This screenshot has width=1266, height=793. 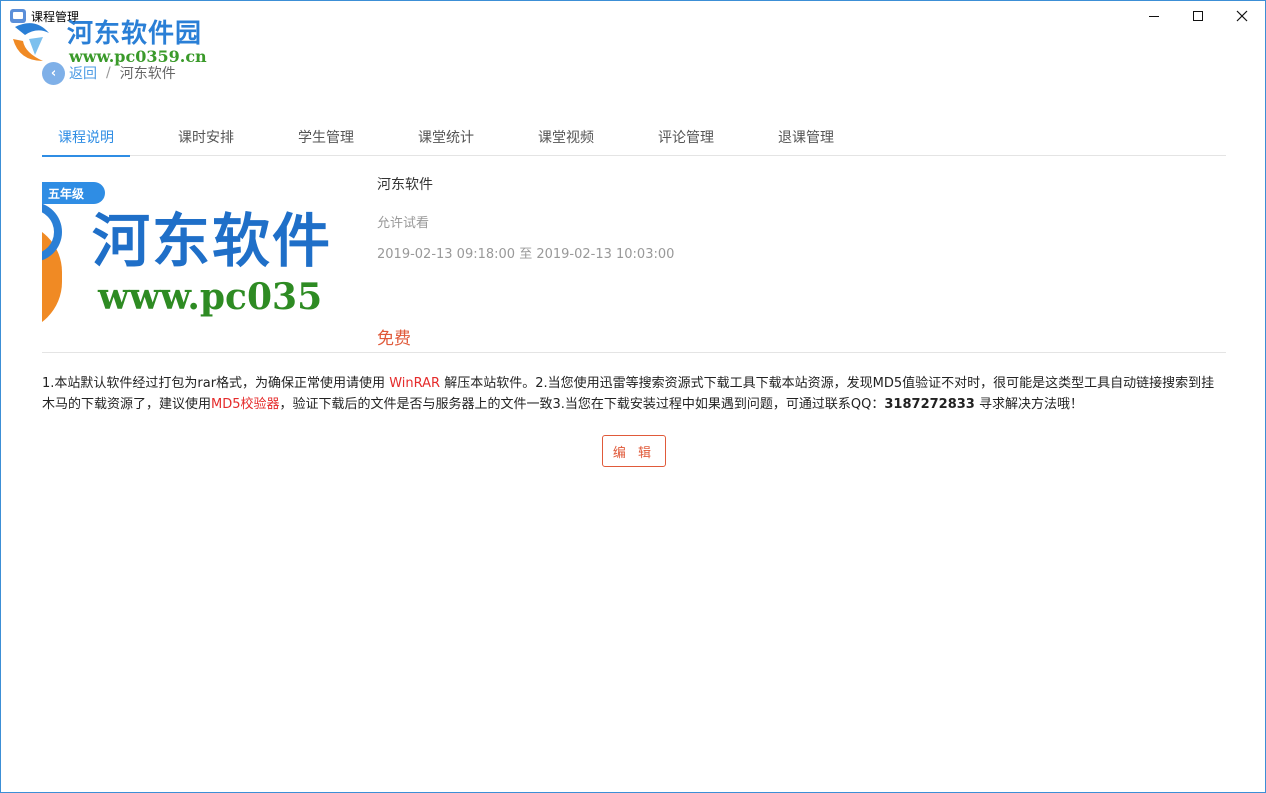 I want to click on divider, so click(x=634, y=352).